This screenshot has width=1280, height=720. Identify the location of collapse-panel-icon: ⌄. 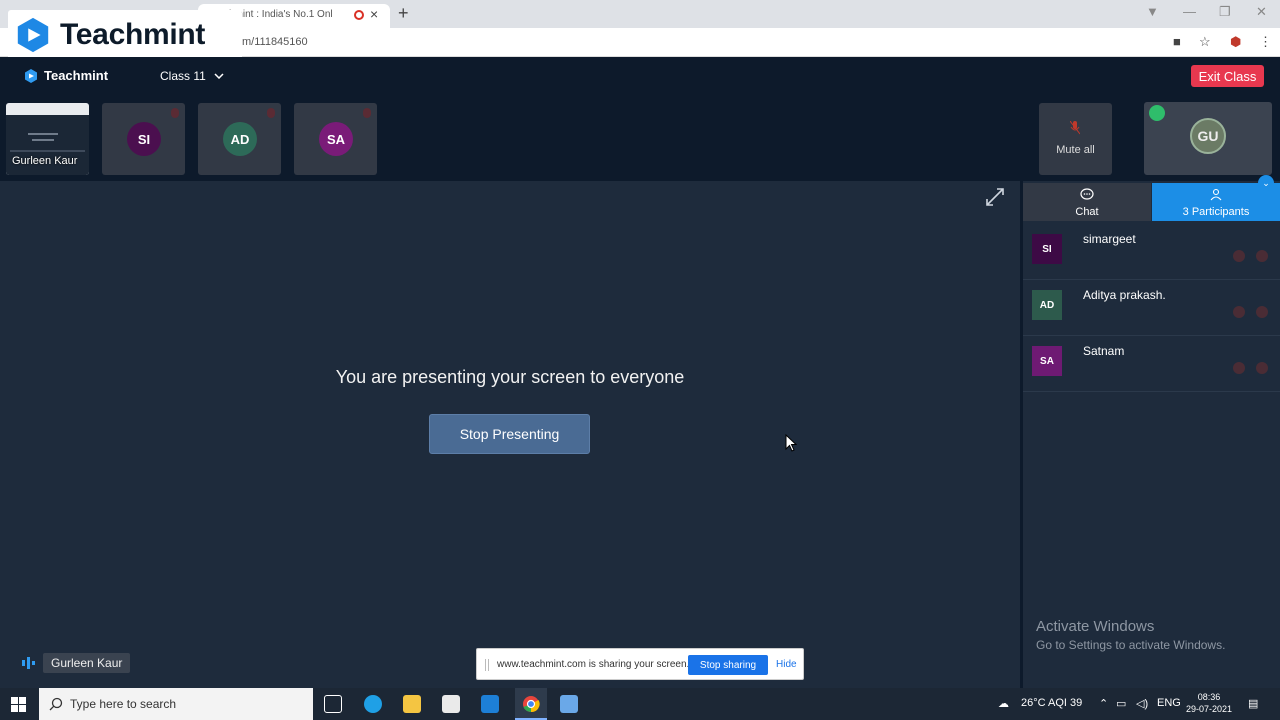
(1266, 183).